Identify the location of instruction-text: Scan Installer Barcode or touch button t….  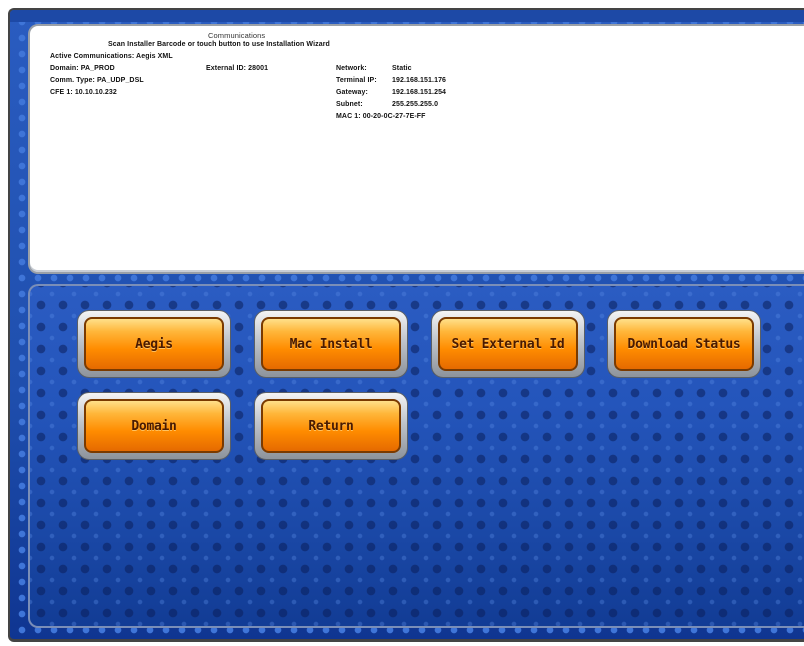
(219, 44).